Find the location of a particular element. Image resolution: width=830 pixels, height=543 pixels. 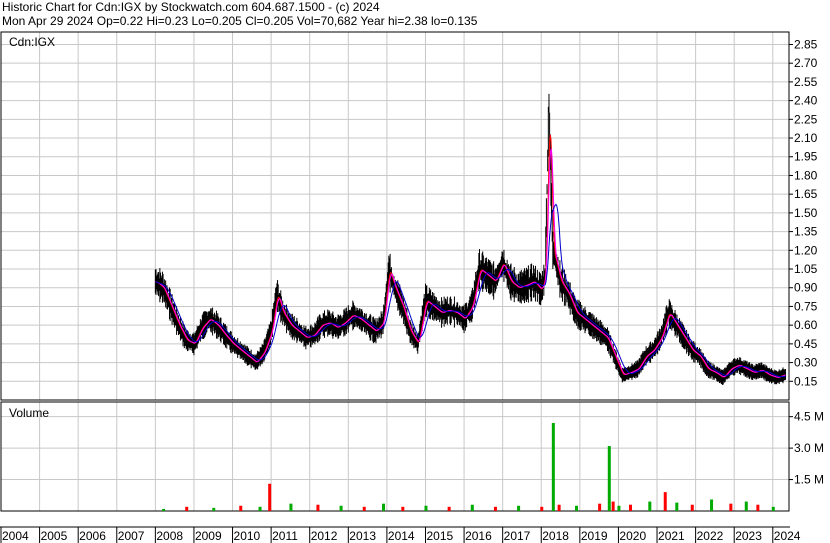

time-tick-label: 2004 is located at coordinates (15, 536).